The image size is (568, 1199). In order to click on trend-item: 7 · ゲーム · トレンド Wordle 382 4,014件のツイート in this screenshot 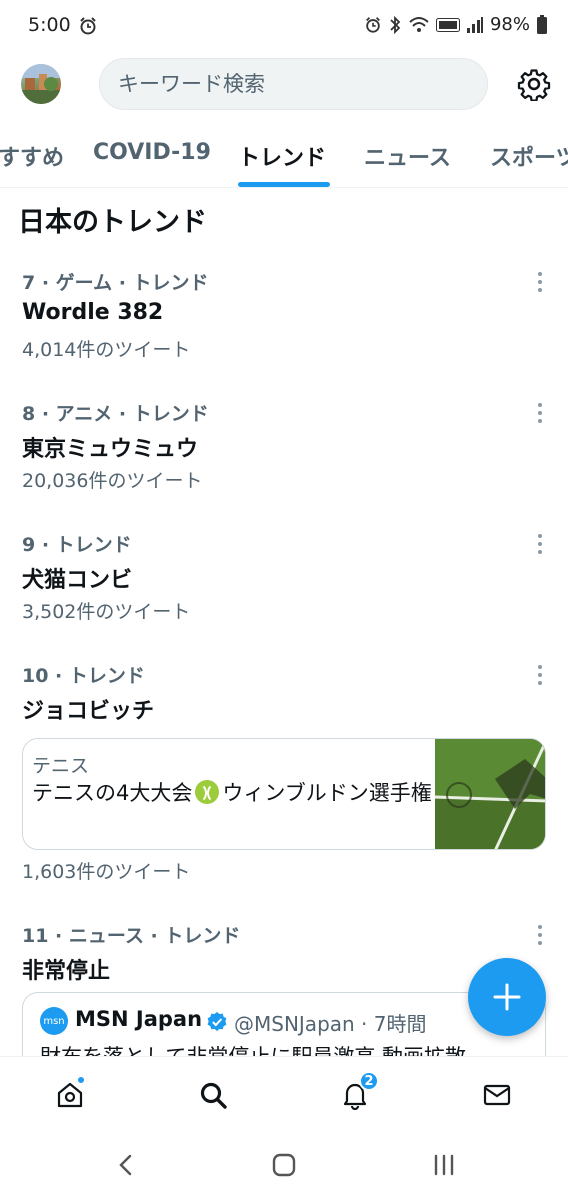, I will do `click(284, 318)`.